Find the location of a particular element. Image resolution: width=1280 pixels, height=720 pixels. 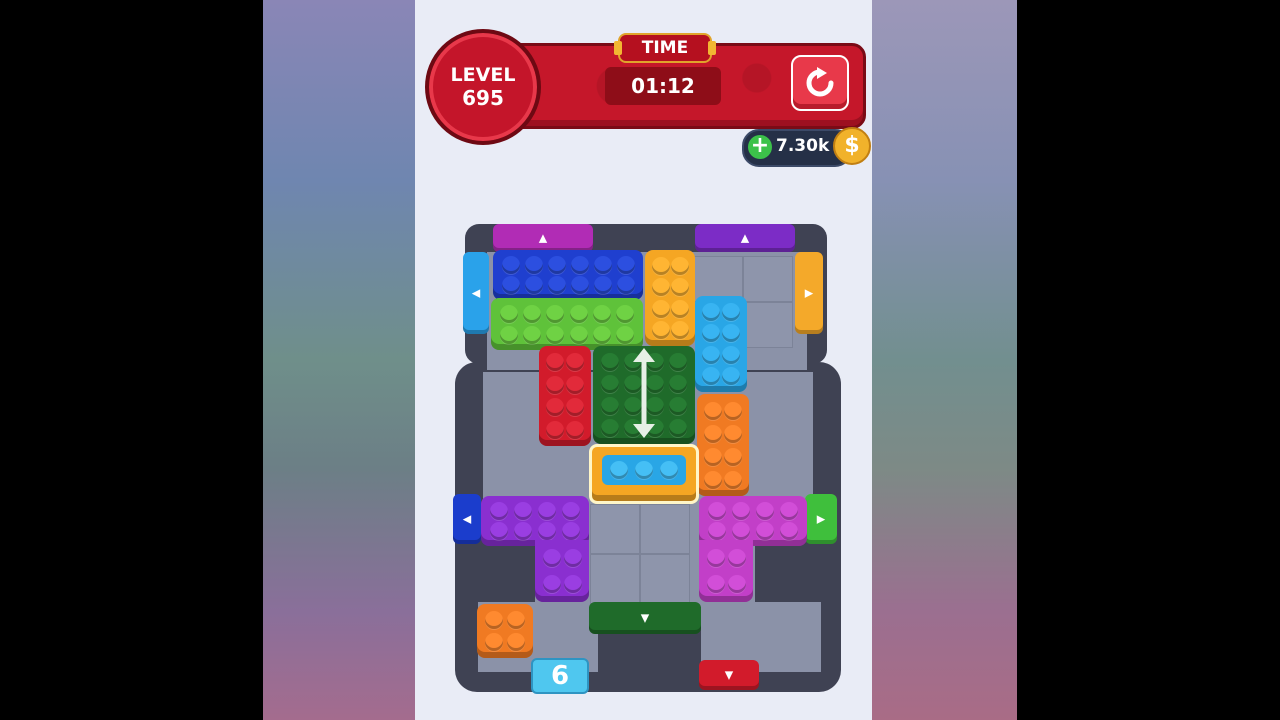

brick-green-2x6 is located at coordinates (567, 324).